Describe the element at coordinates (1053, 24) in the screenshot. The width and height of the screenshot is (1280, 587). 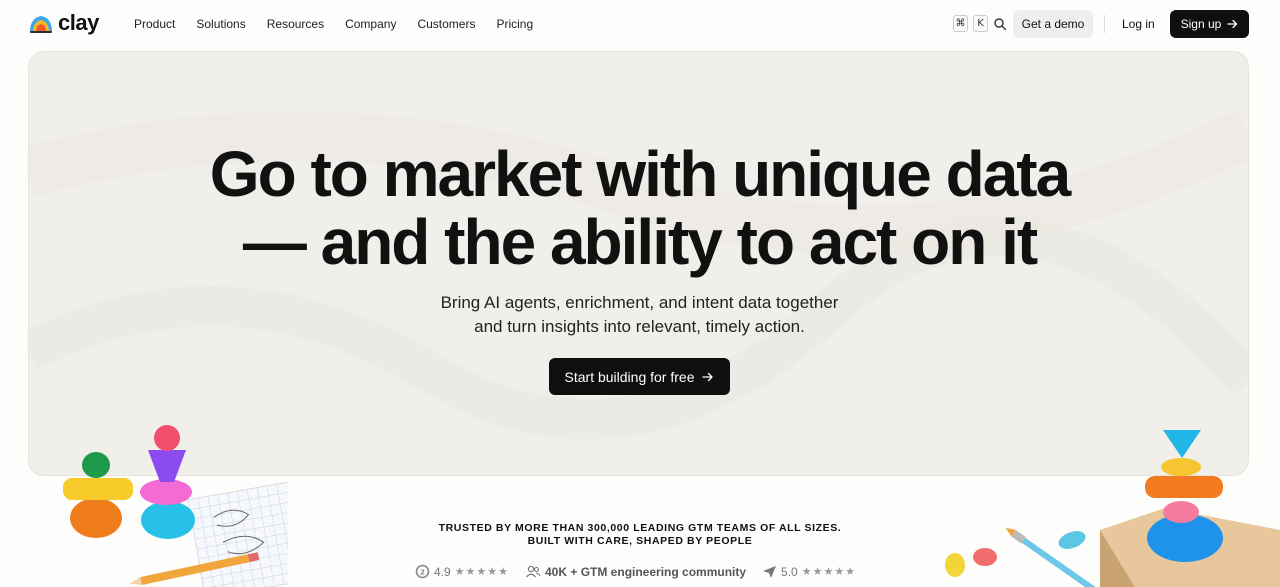
I see `get-demo-button: Get a demo` at that location.